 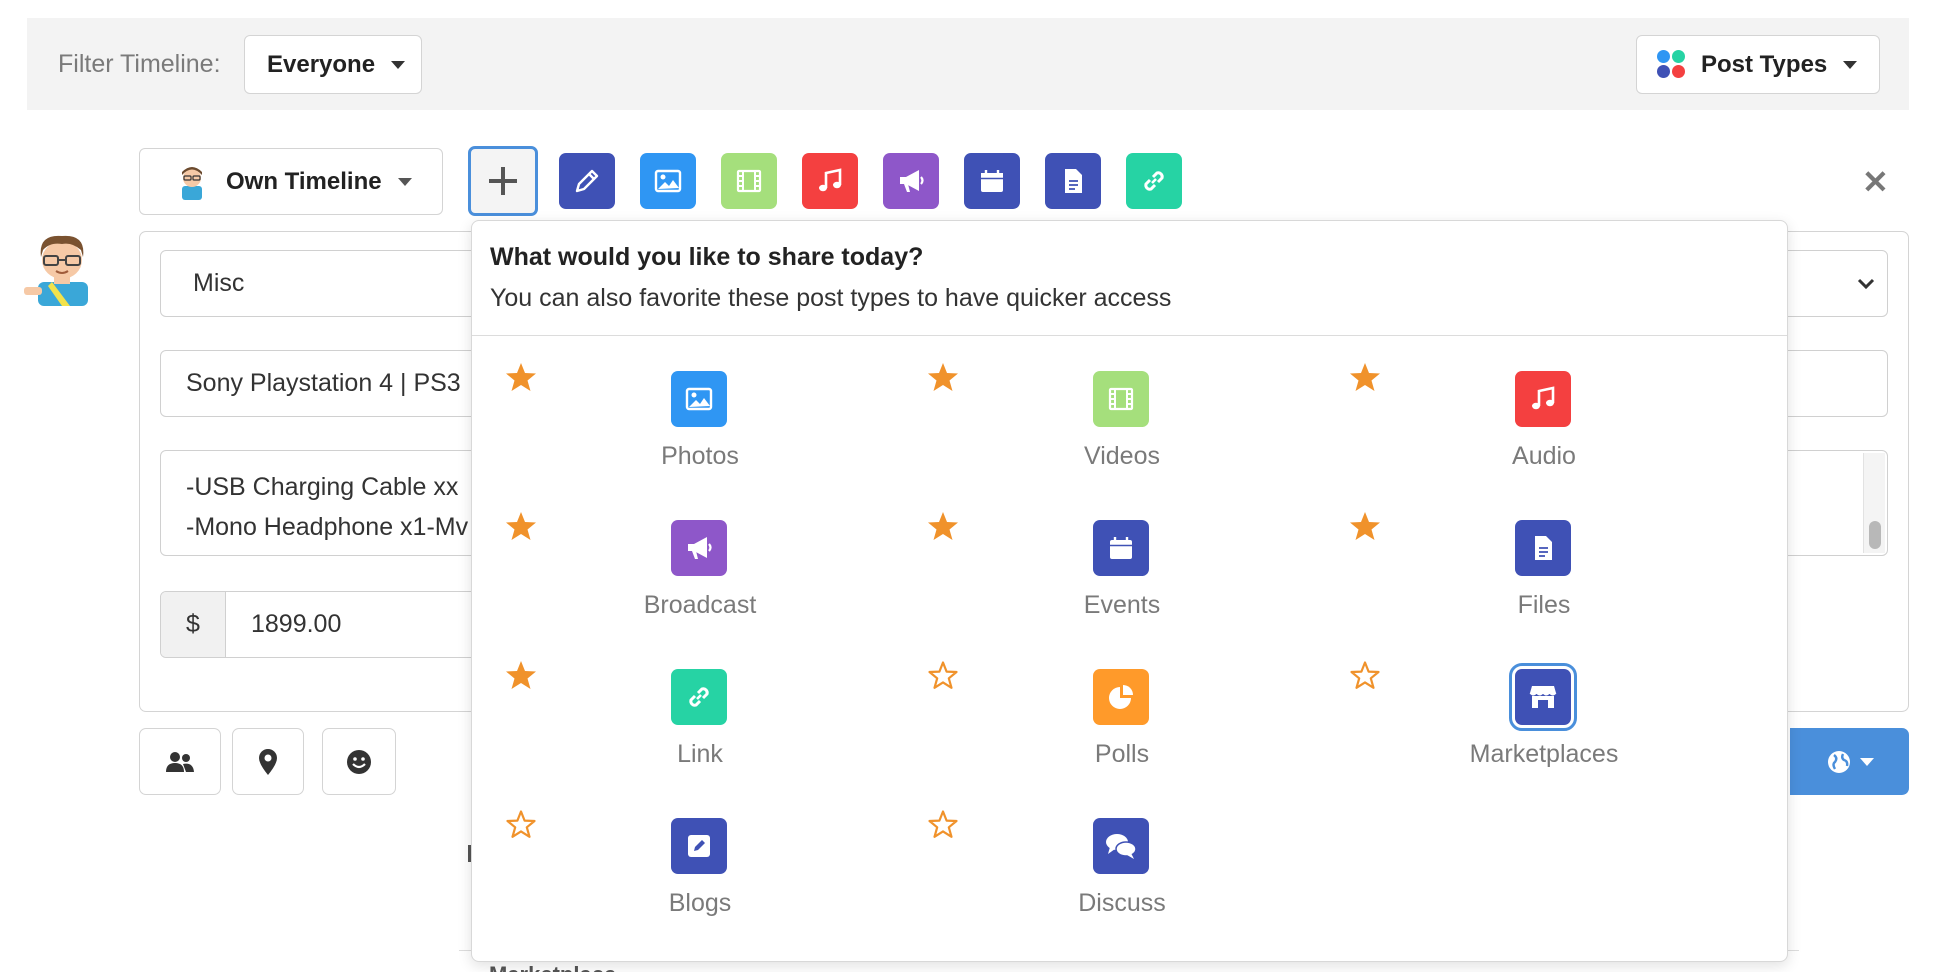 I want to click on audience-dropdown-label: Everyone, so click(x=321, y=64).